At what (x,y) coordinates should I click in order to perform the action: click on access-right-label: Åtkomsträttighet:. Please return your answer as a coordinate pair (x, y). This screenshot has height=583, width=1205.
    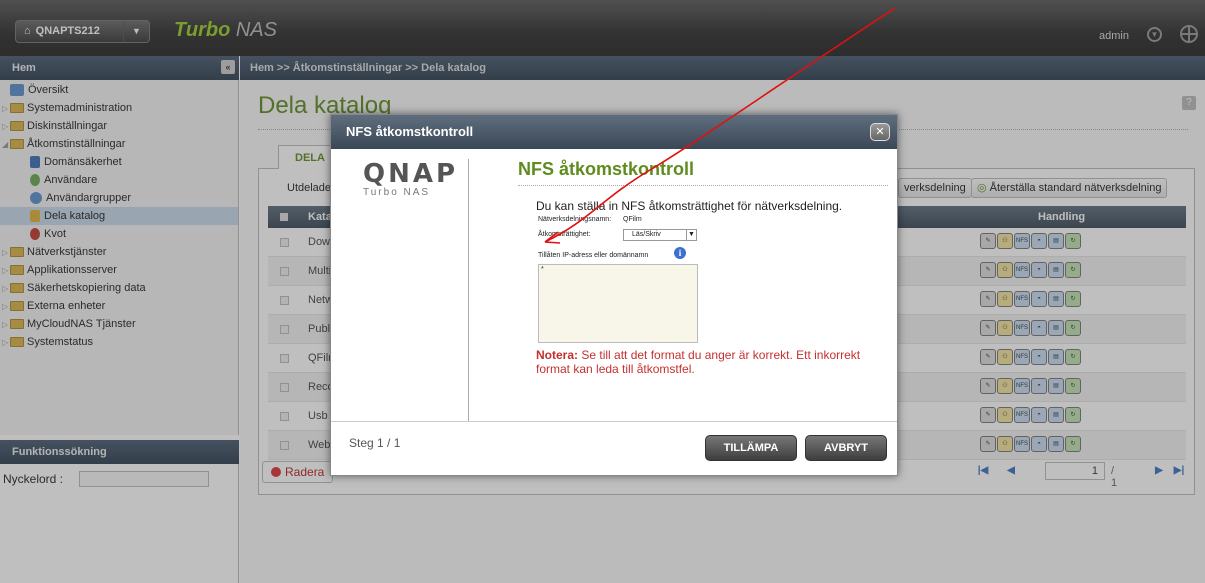
    Looking at the image, I should click on (564, 234).